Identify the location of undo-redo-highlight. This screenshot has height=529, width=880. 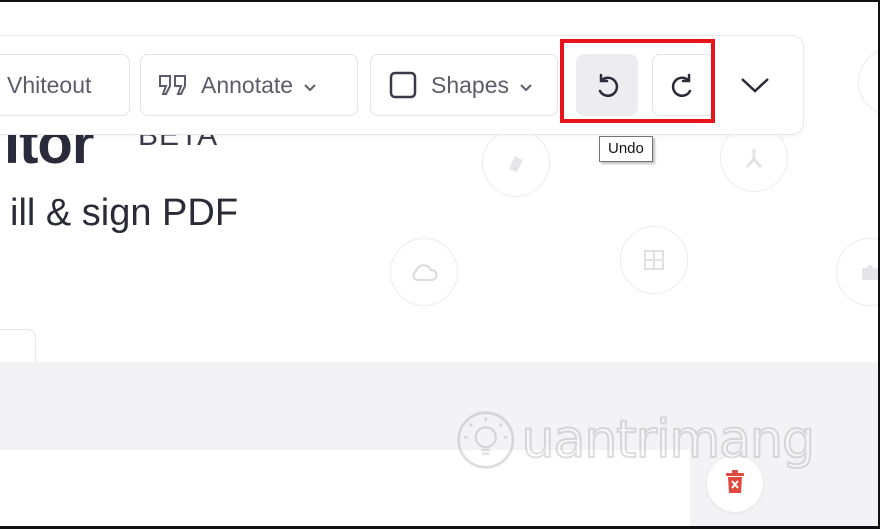
(637, 81).